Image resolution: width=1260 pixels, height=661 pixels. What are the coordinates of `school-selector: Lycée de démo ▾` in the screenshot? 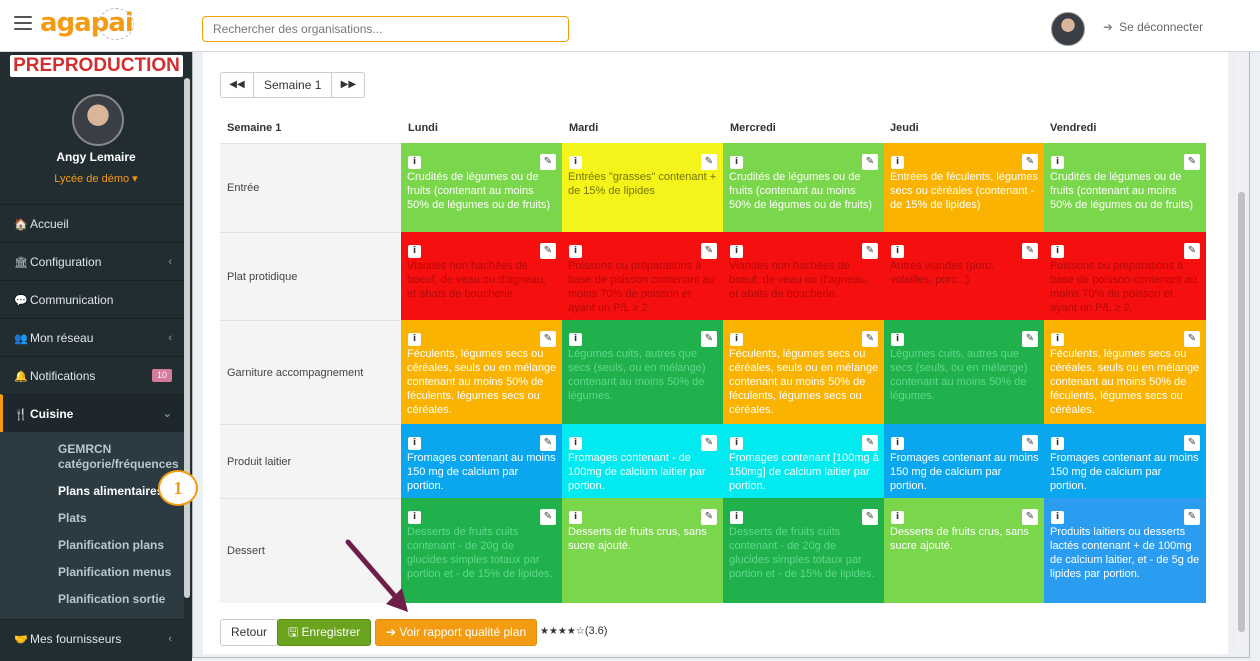 It's located at (96, 178).